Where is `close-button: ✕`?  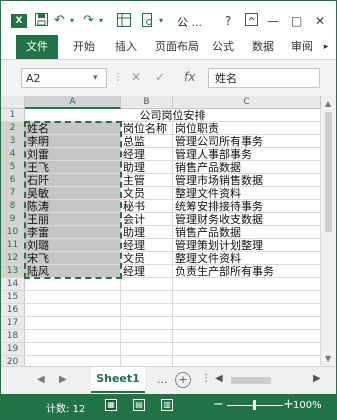 close-button: ✕ is located at coordinates (320, 21).